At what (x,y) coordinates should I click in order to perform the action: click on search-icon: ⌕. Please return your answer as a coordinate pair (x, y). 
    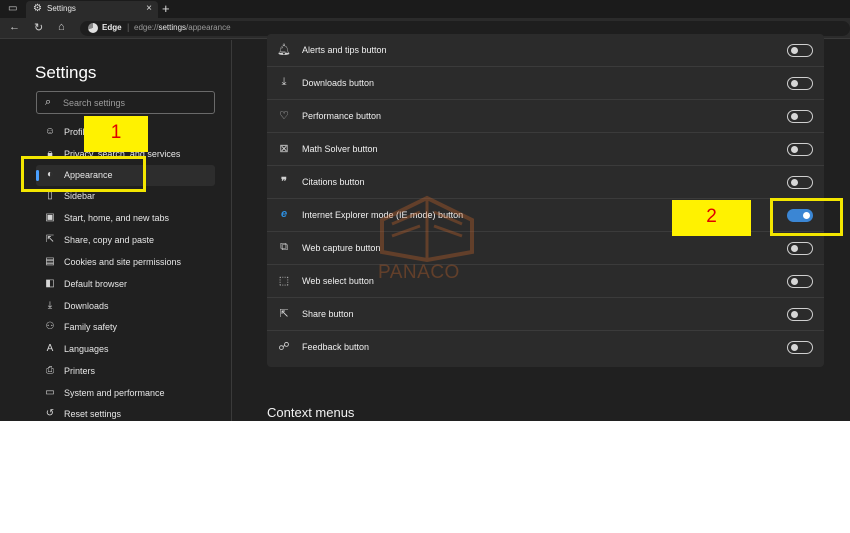
    Looking at the image, I should click on (48, 102).